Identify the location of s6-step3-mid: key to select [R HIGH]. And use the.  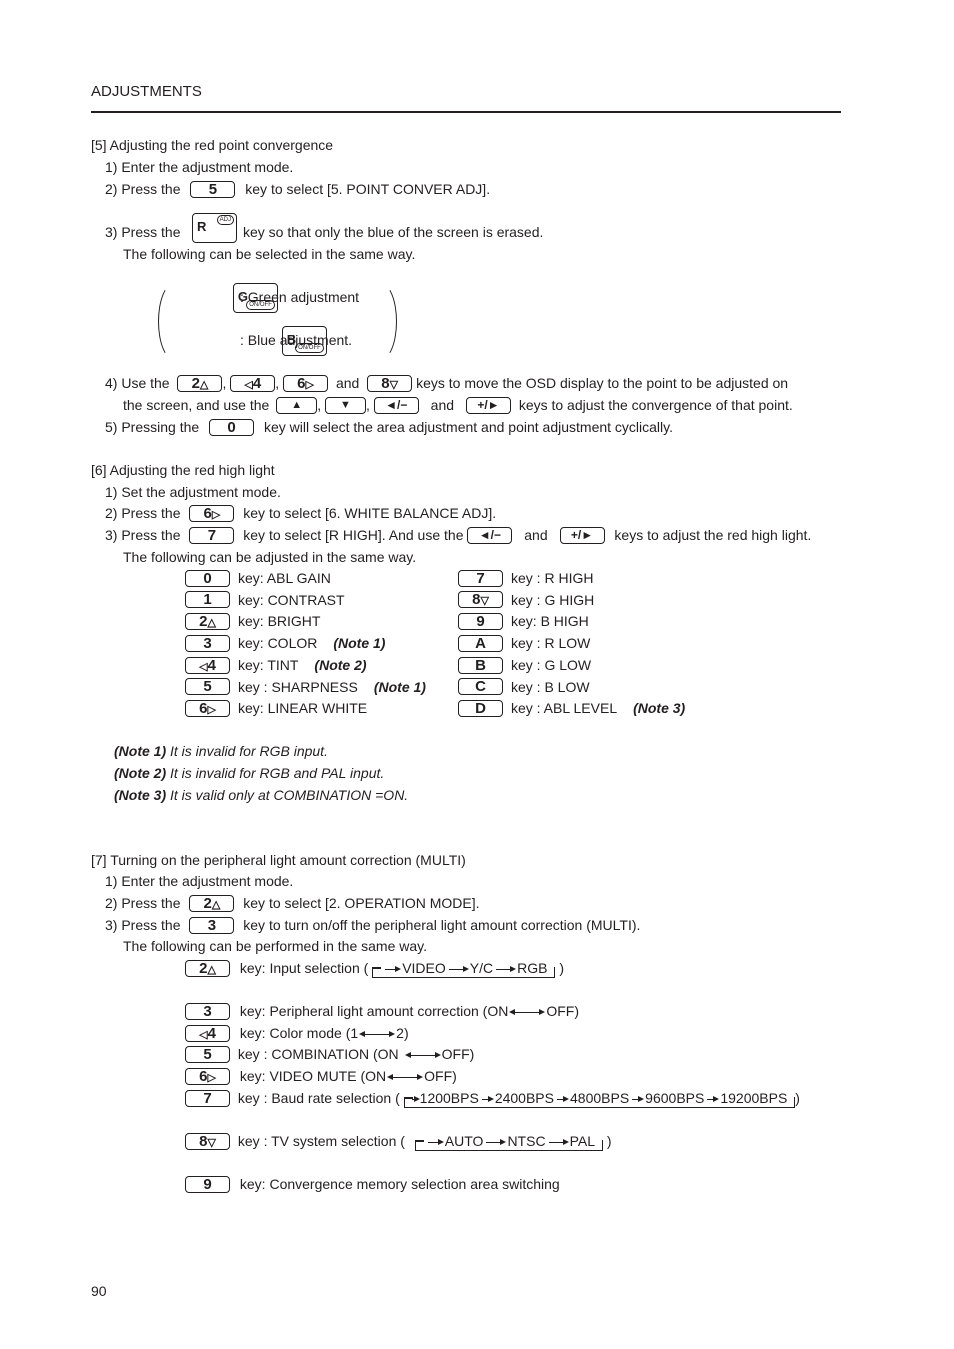
(353, 535).